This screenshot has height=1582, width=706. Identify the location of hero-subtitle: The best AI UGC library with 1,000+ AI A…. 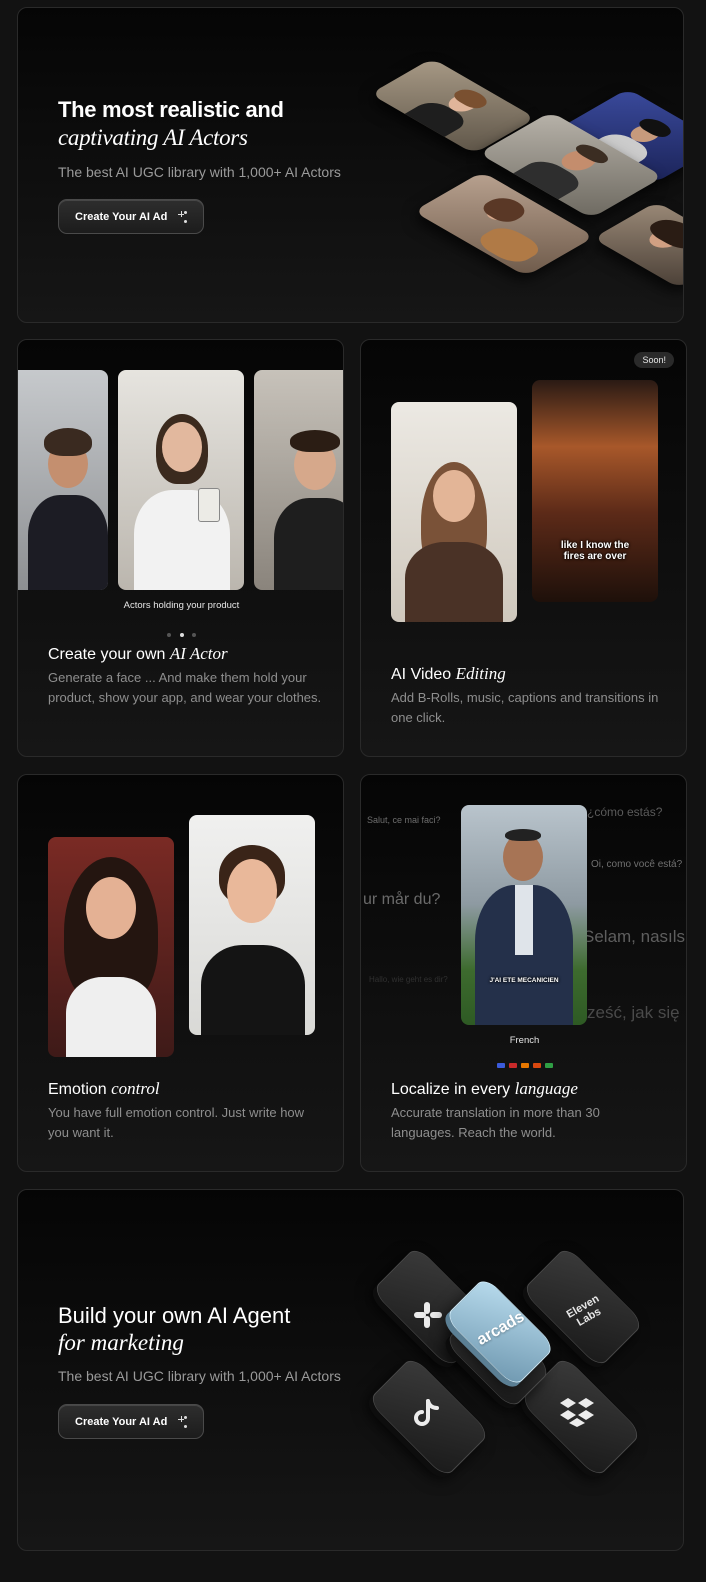
(199, 172).